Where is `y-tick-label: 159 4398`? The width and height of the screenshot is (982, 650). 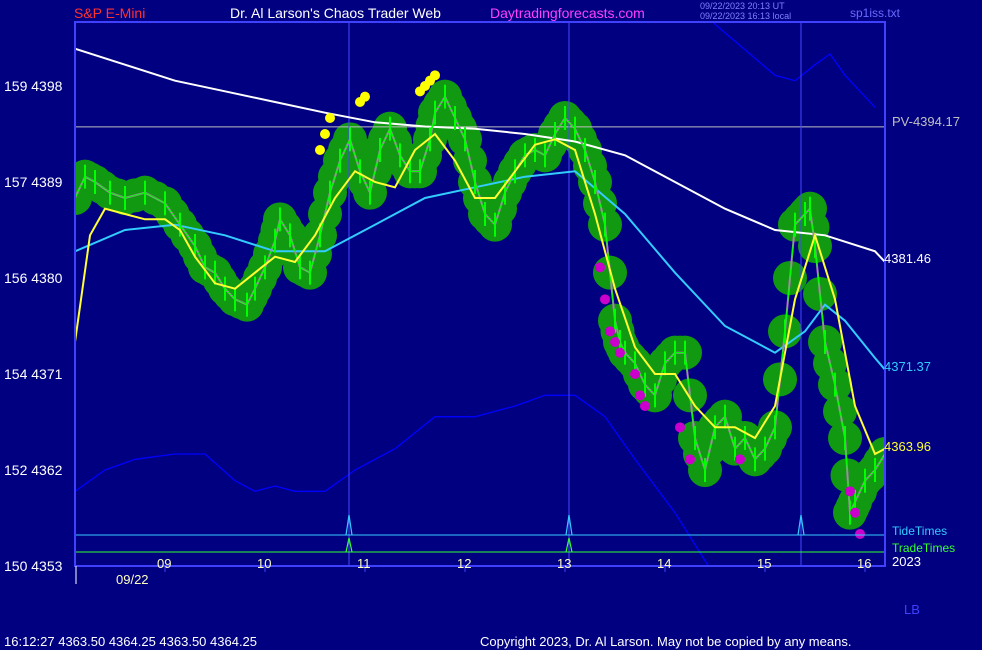 y-tick-label: 159 4398 is located at coordinates (33, 86).